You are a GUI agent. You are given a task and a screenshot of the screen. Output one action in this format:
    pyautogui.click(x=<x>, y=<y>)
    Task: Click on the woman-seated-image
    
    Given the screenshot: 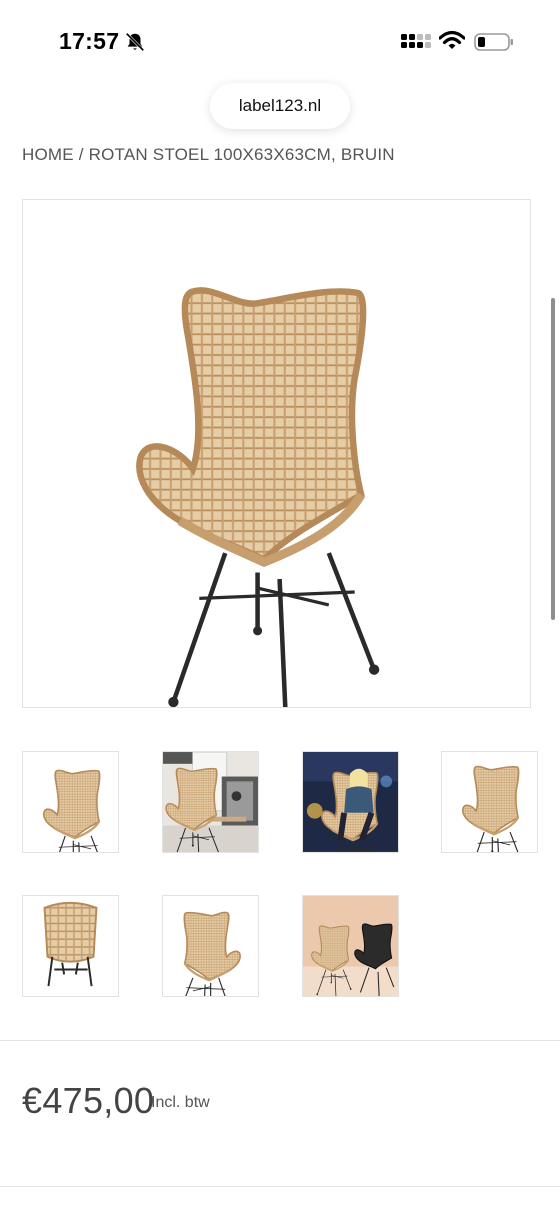 What is the action you would take?
    pyautogui.click(x=350, y=802)
    